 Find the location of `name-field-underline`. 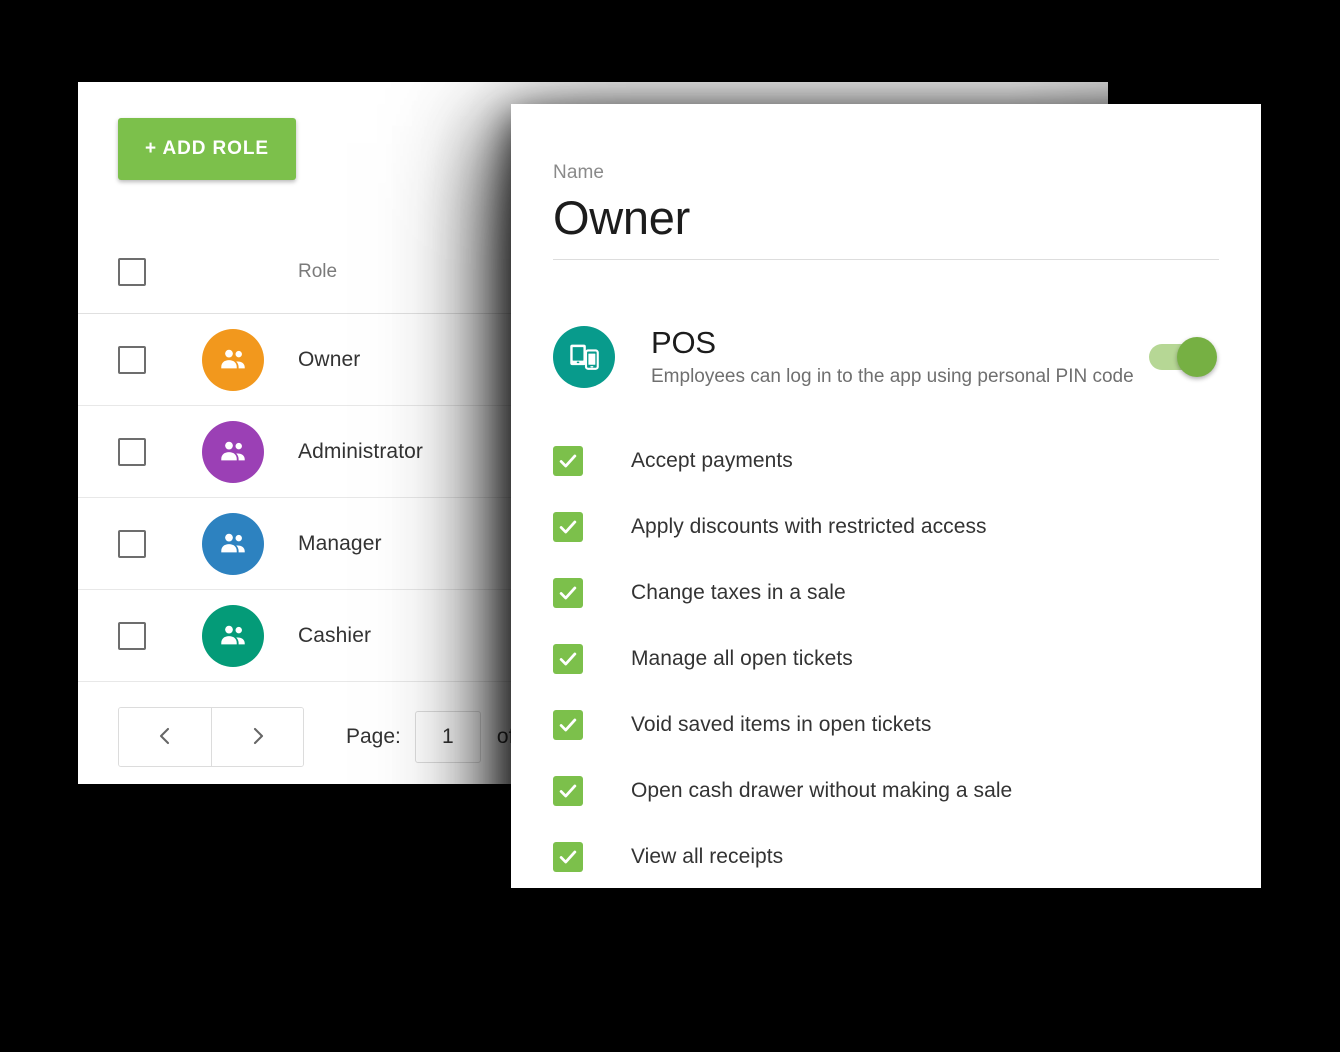

name-field-underline is located at coordinates (886, 260).